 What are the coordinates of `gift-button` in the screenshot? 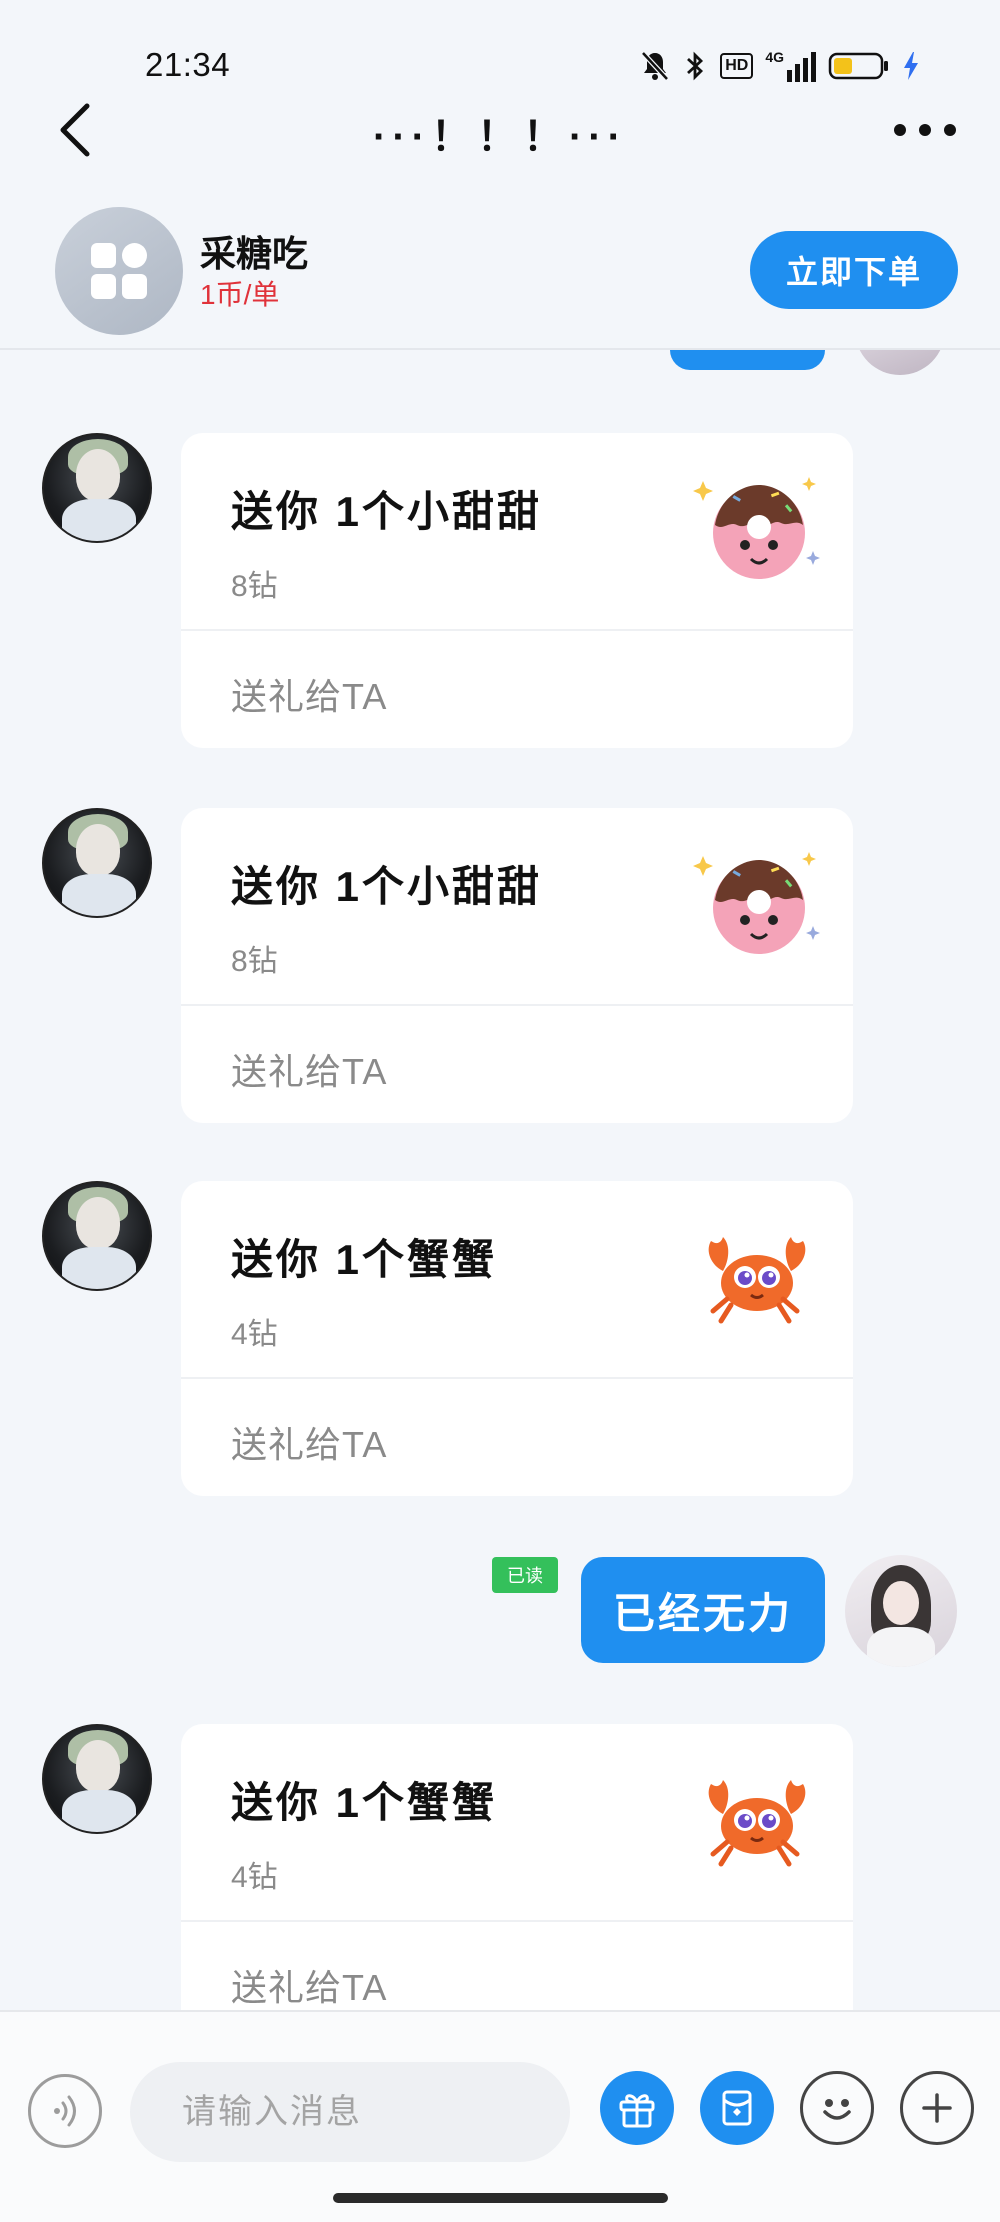 It's located at (637, 2108).